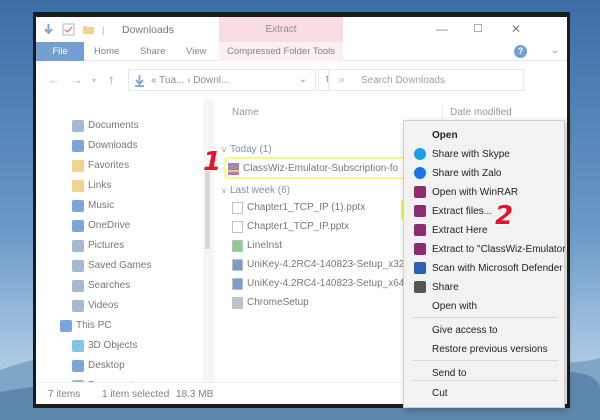 This screenshot has width=600, height=420. What do you see at coordinates (135, 187) in the screenshot?
I see `sidebar-item-links: Links` at bounding box center [135, 187].